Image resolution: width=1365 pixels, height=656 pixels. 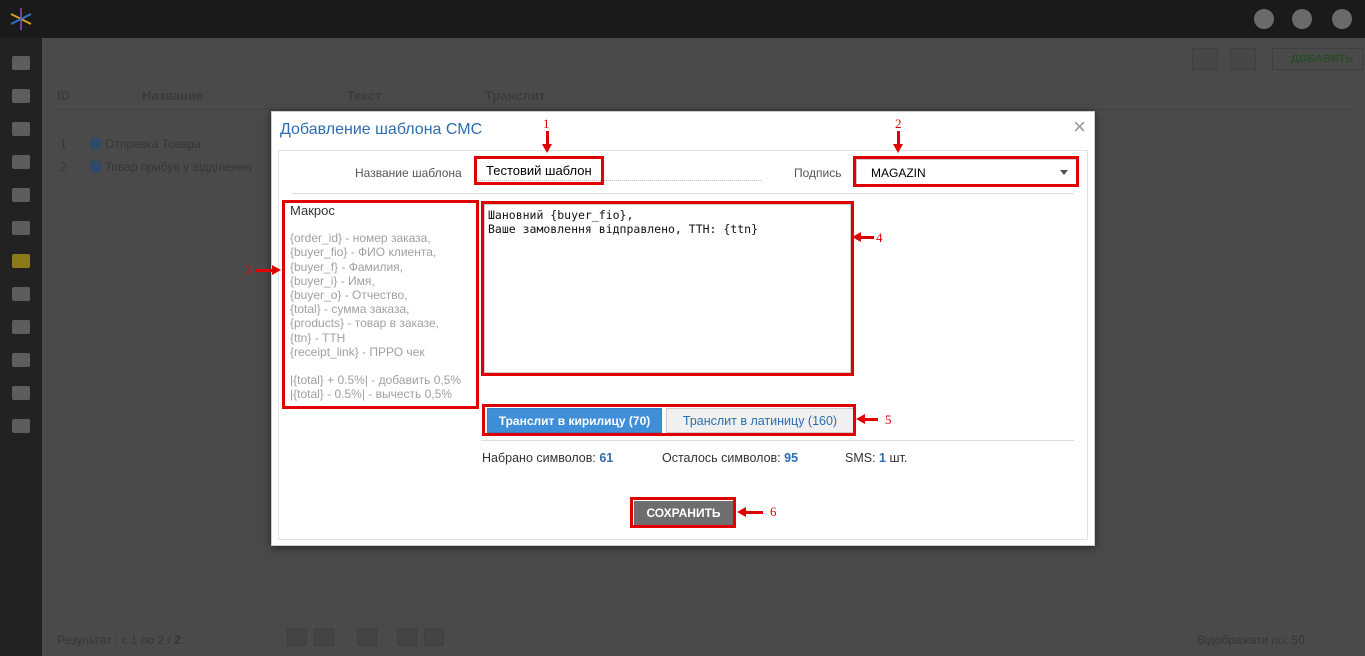 I want to click on stats-divider, so click(x=777, y=440).